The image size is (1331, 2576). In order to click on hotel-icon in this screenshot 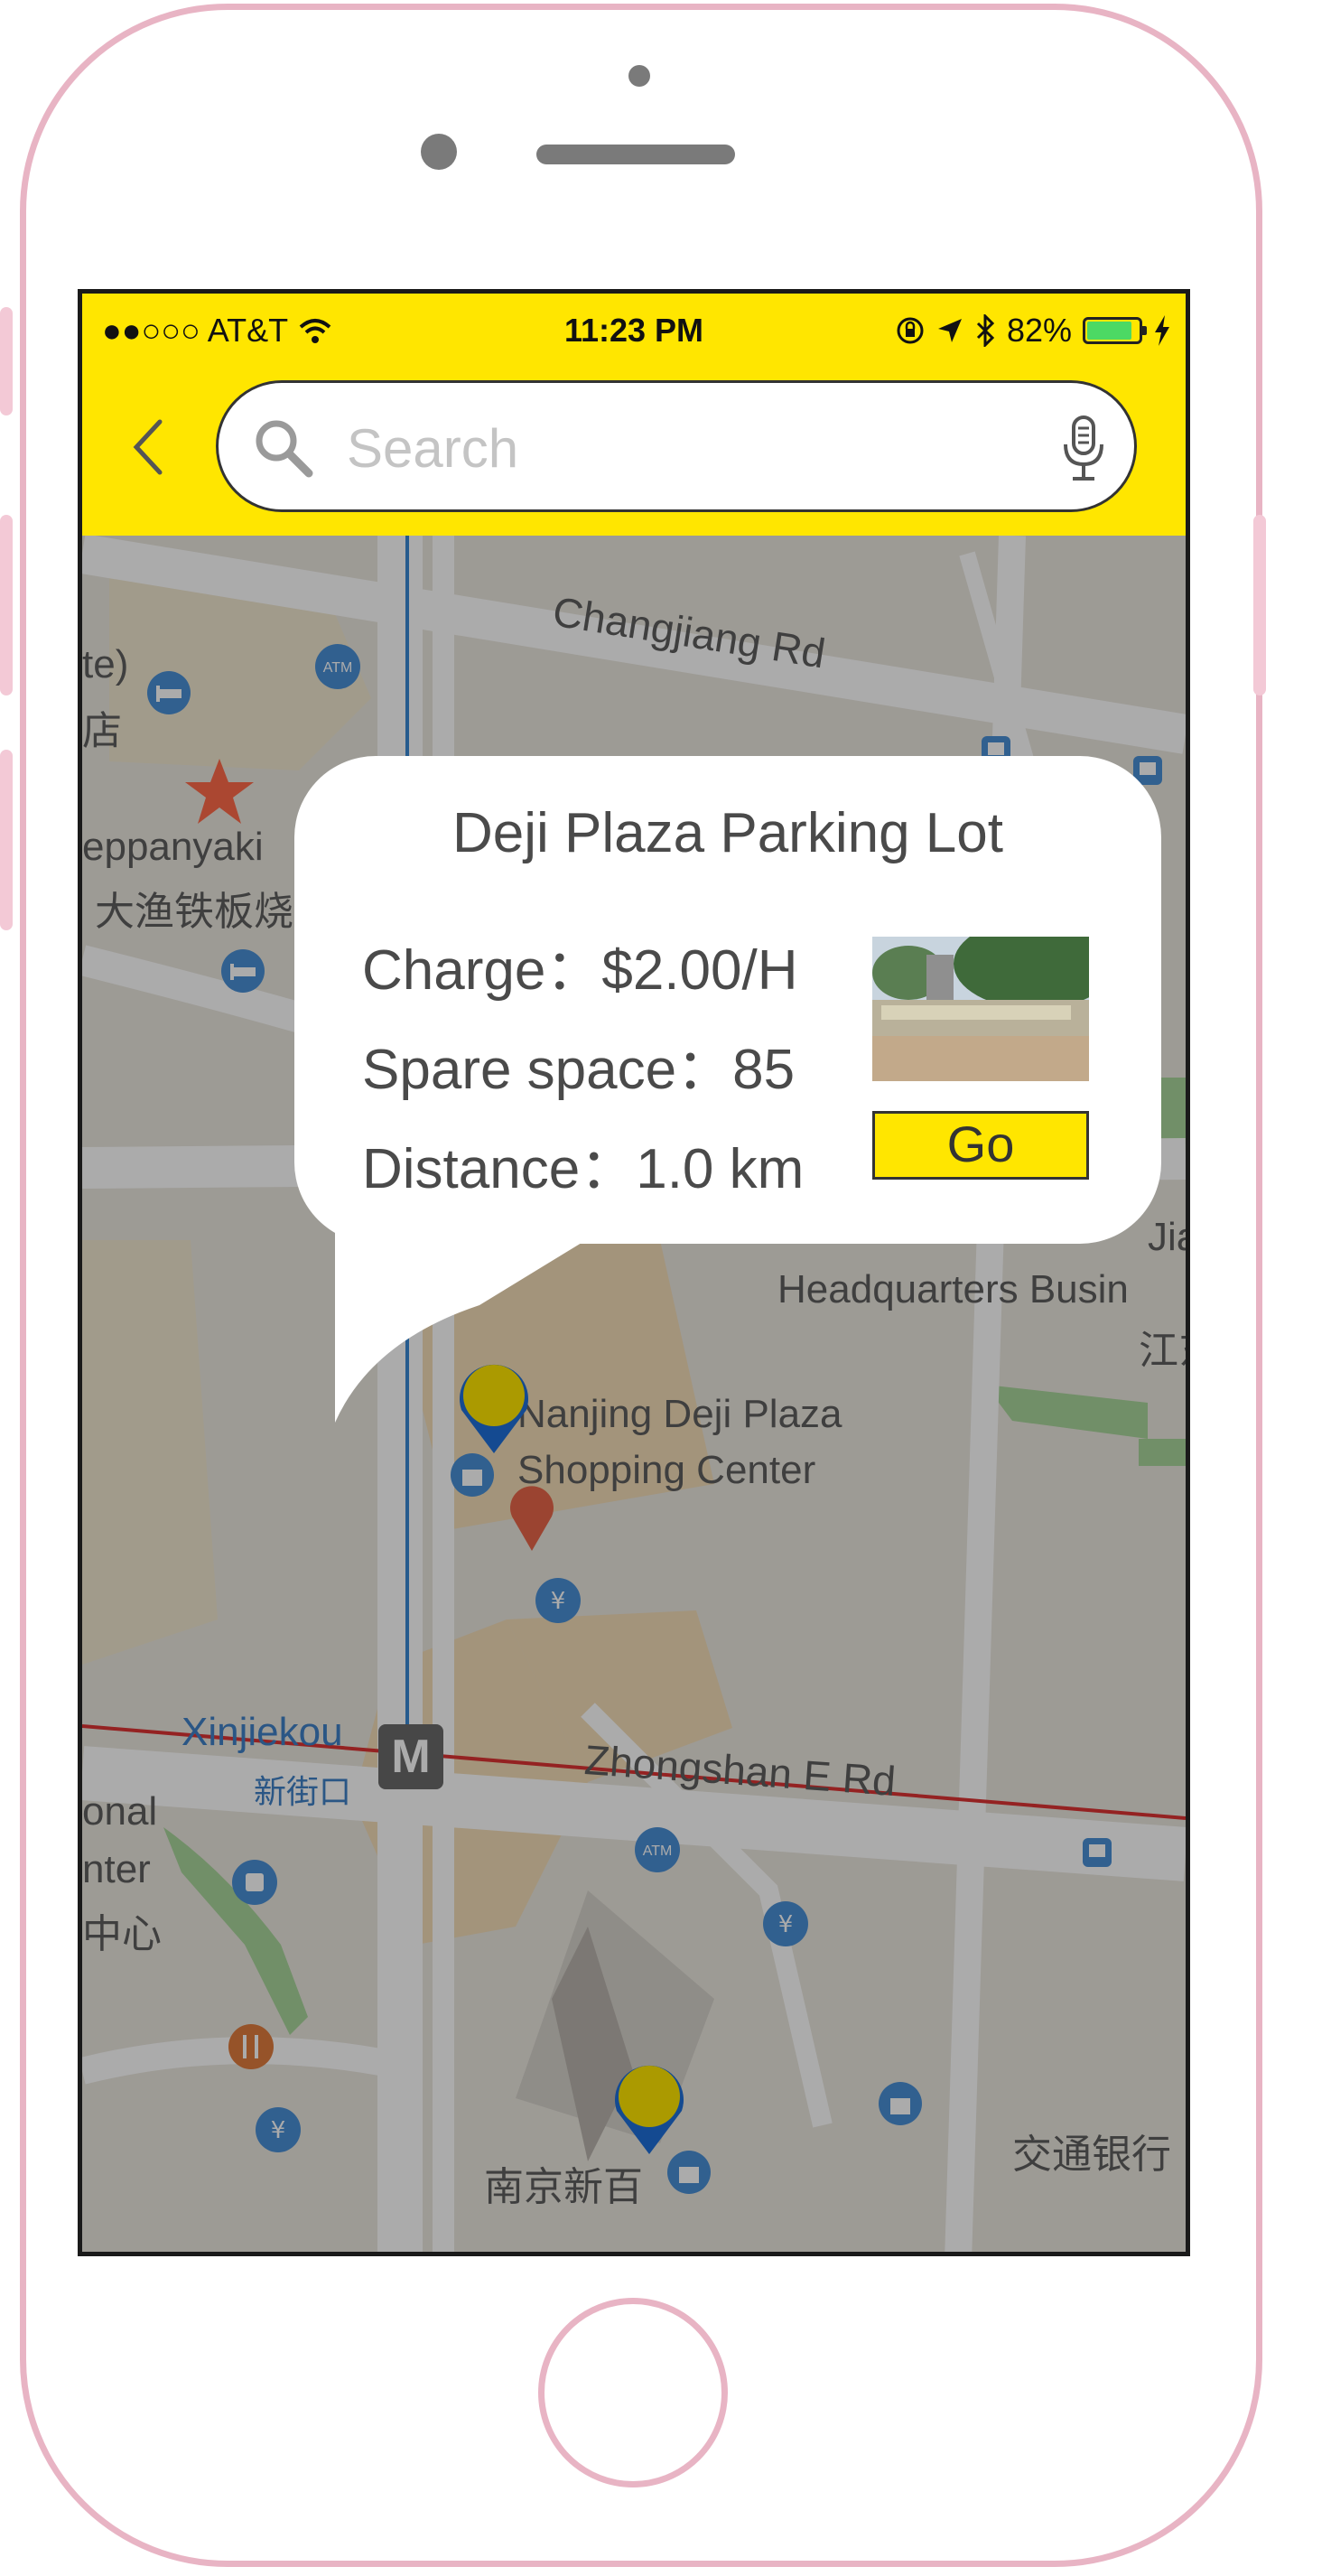, I will do `click(169, 693)`.